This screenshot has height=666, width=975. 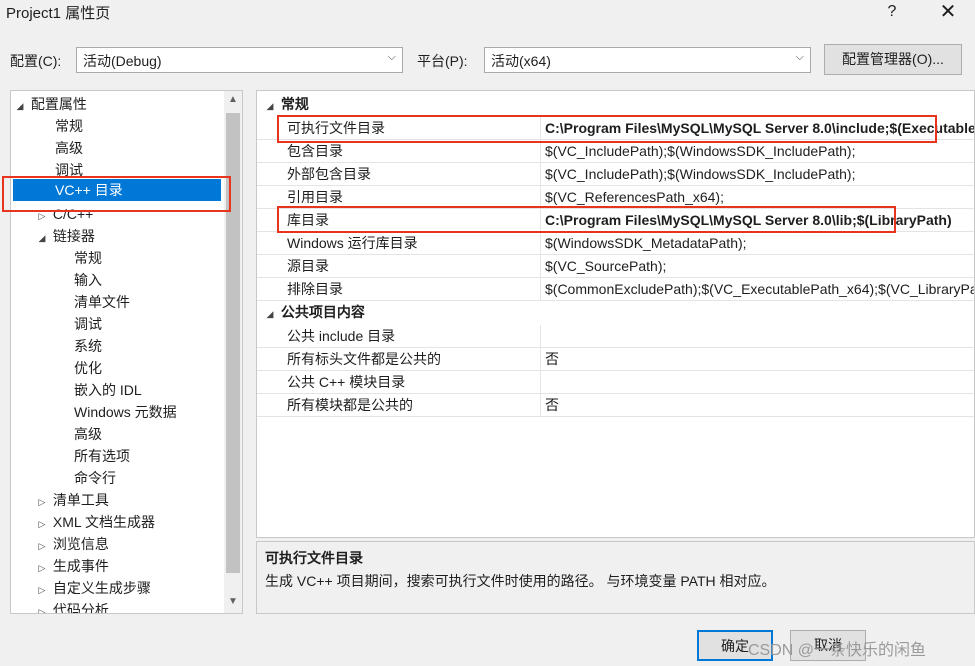 What do you see at coordinates (88, 280) in the screenshot?
I see `tree-item-linker-input: 输入` at bounding box center [88, 280].